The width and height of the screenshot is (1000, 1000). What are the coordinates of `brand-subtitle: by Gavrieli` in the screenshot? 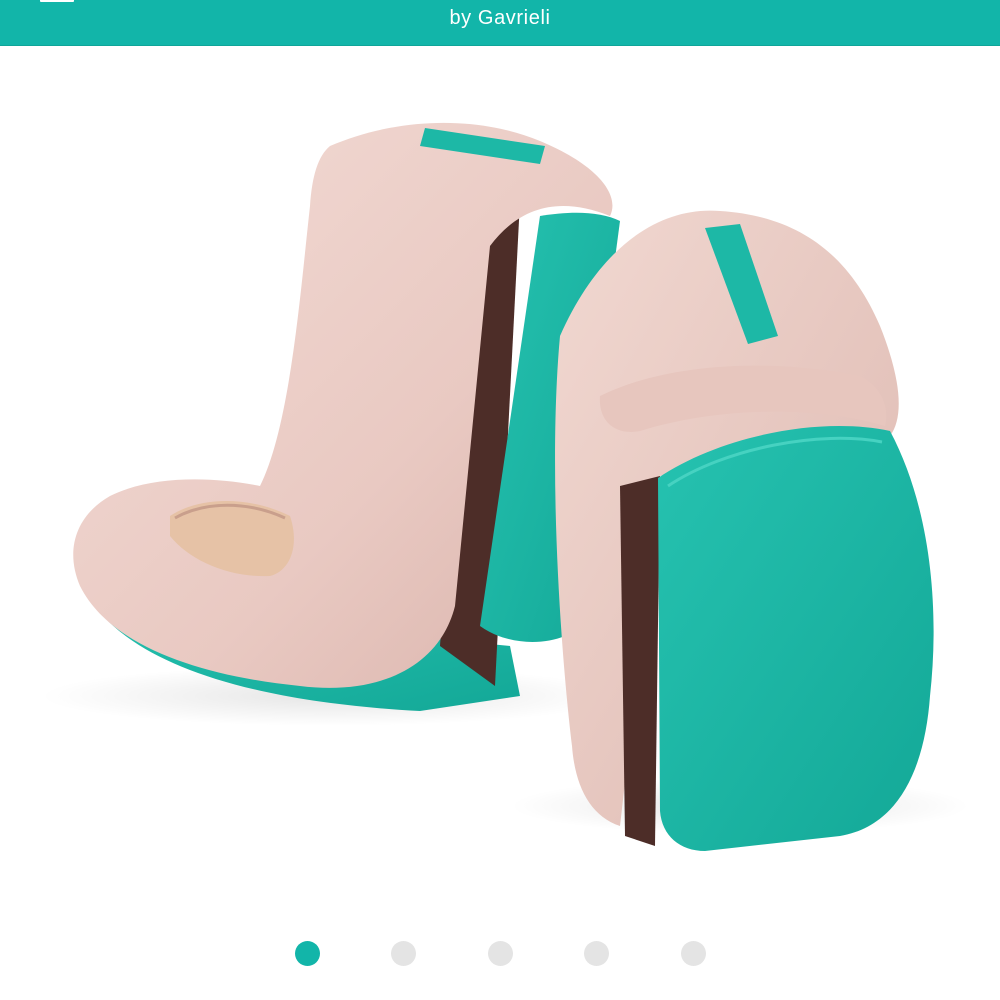 It's located at (500, 18).